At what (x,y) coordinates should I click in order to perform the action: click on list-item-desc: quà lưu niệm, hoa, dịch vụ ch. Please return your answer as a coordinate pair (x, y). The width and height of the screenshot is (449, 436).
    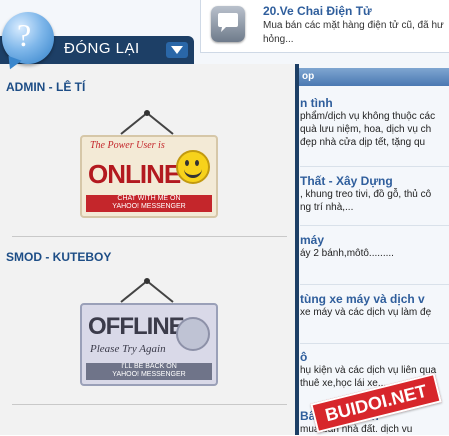
    Looking at the image, I should click on (366, 129).